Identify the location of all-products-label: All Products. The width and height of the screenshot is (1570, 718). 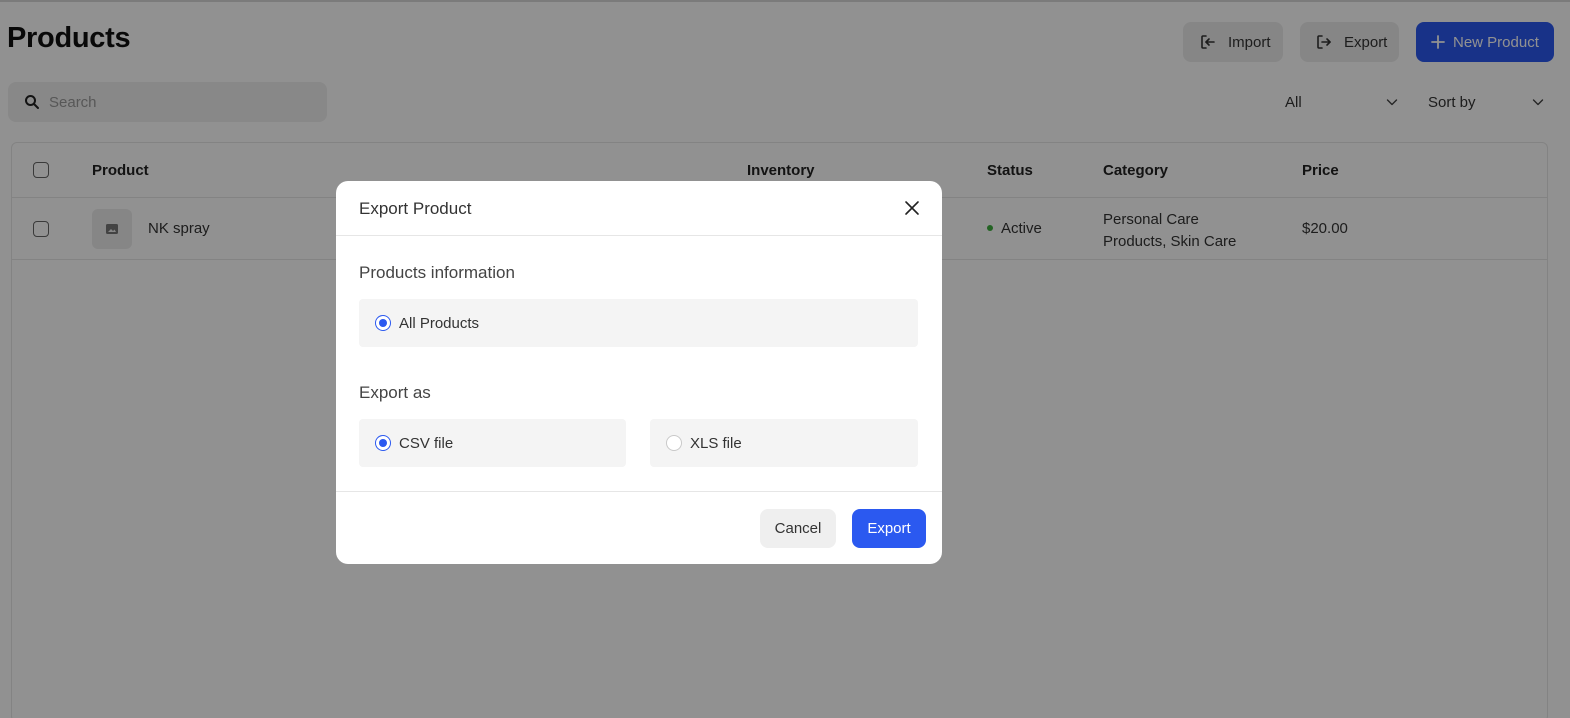
(439, 323).